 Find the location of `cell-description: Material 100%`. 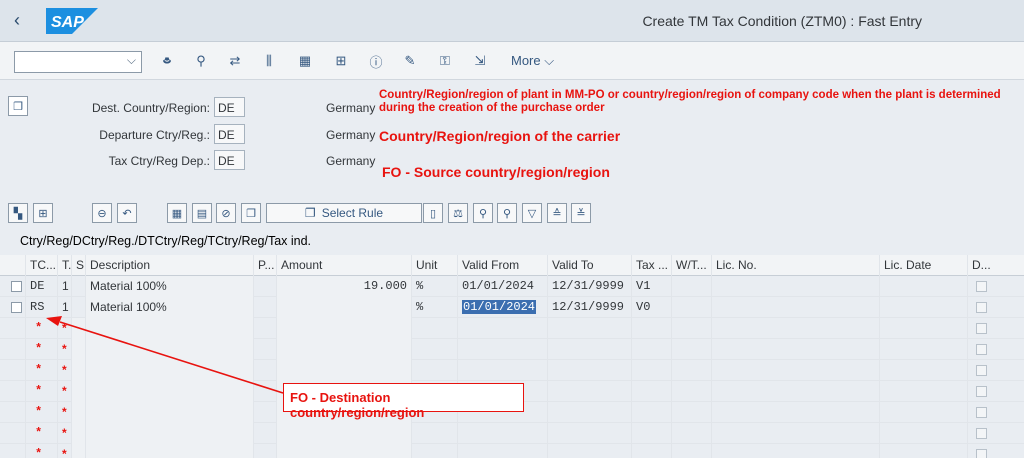

cell-description: Material 100% is located at coordinates (170, 286).